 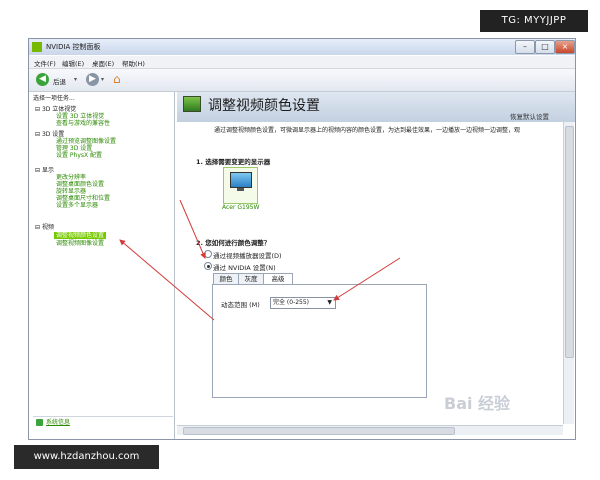 I want to click on watermark-top-right: TG: MYYJJPP, so click(x=534, y=21).